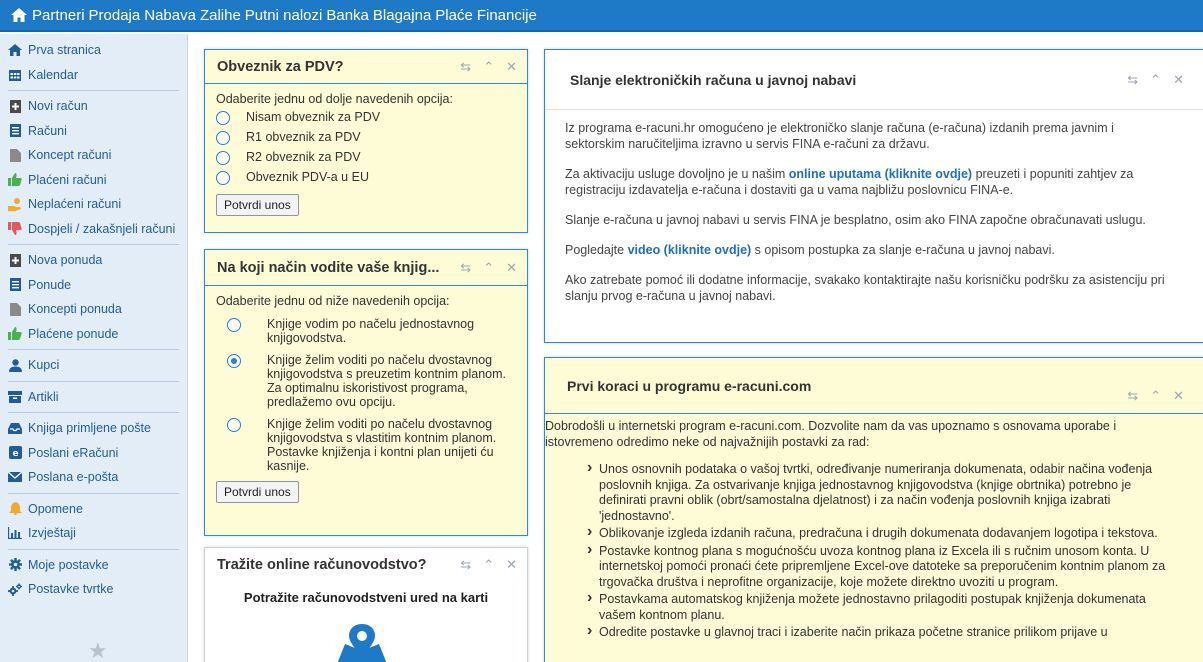 This screenshot has height=662, width=1203. Describe the element at coordinates (677, 174) in the screenshot. I see `text-fragment: Za aktivaciju usluge dovoljno je u našim` at that location.